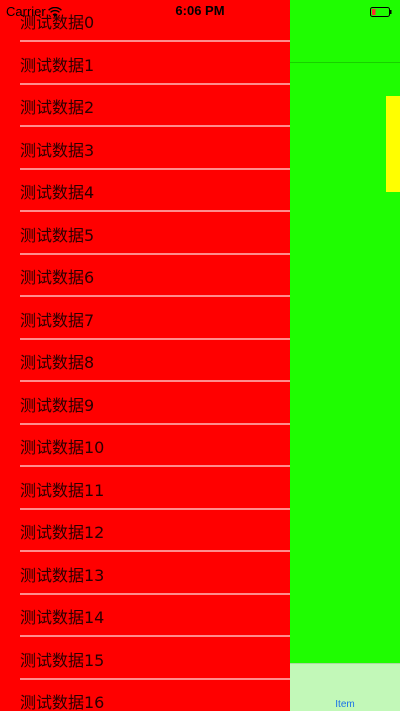 Image resolution: width=400 pixels, height=711 pixels. I want to click on table-row: 测试数据3, so click(145, 148).